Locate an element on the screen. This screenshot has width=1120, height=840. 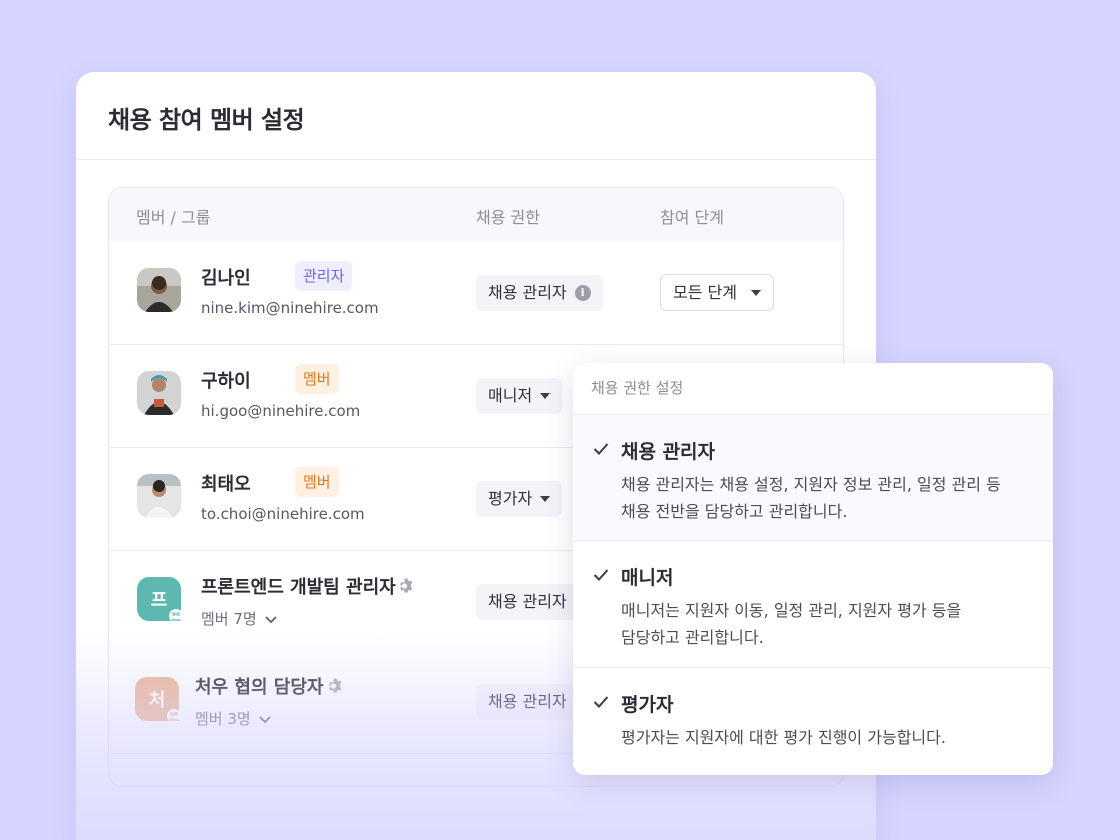
column-header-stage: 참여 단계 is located at coordinates (692, 217).